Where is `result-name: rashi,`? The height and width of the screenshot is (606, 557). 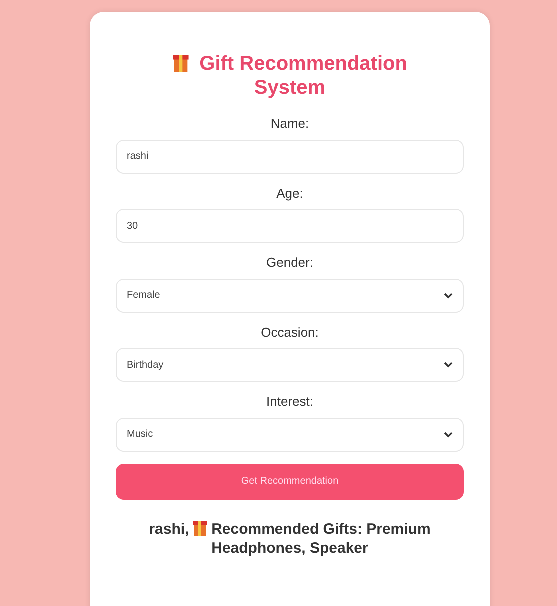
result-name: rashi, is located at coordinates (169, 529).